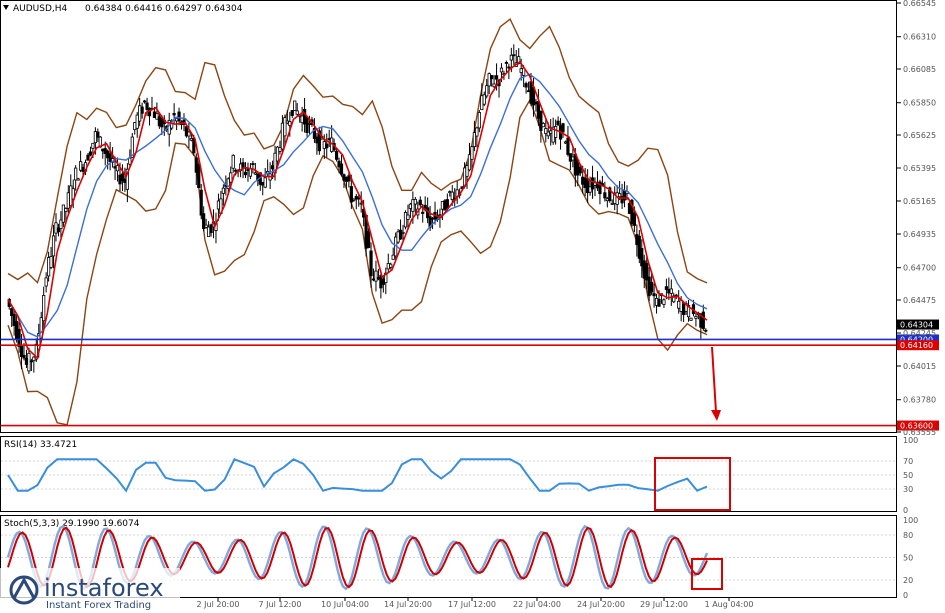 This screenshot has width=945, height=613. What do you see at coordinates (98, 605) in the screenshot?
I see `watermark-tagline: Instant Forex Trading` at bounding box center [98, 605].